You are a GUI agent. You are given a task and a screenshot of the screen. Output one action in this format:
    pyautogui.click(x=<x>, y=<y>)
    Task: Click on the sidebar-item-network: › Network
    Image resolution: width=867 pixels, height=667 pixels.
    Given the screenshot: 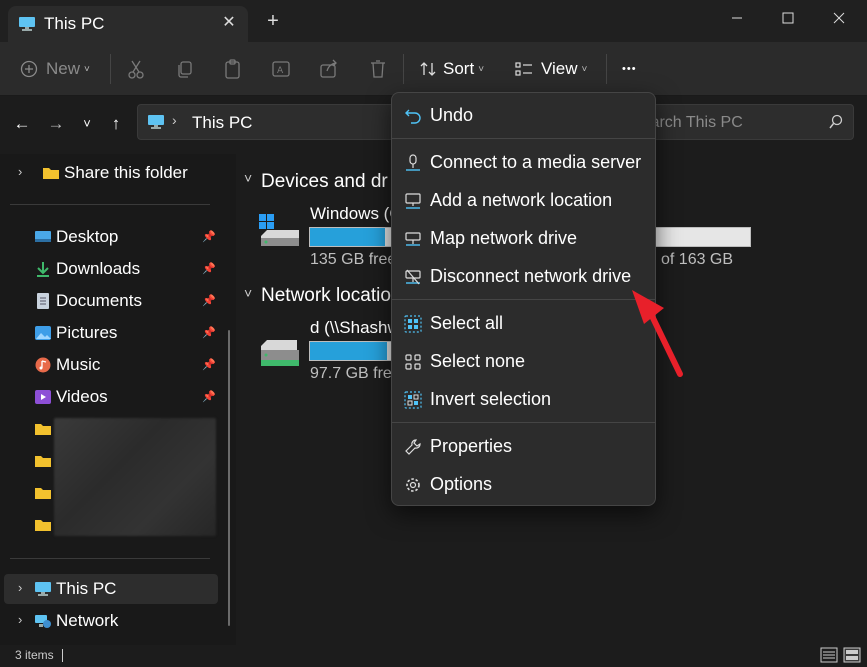 What is the action you would take?
    pyautogui.click(x=111, y=621)
    